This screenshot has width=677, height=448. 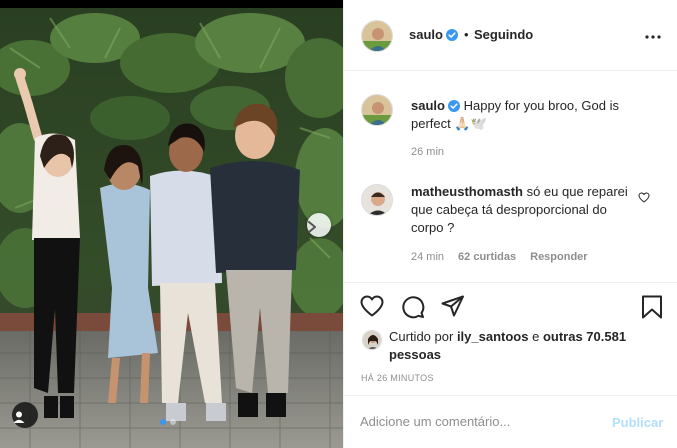 I want to click on author-username-text: saulo, so click(x=426, y=34).